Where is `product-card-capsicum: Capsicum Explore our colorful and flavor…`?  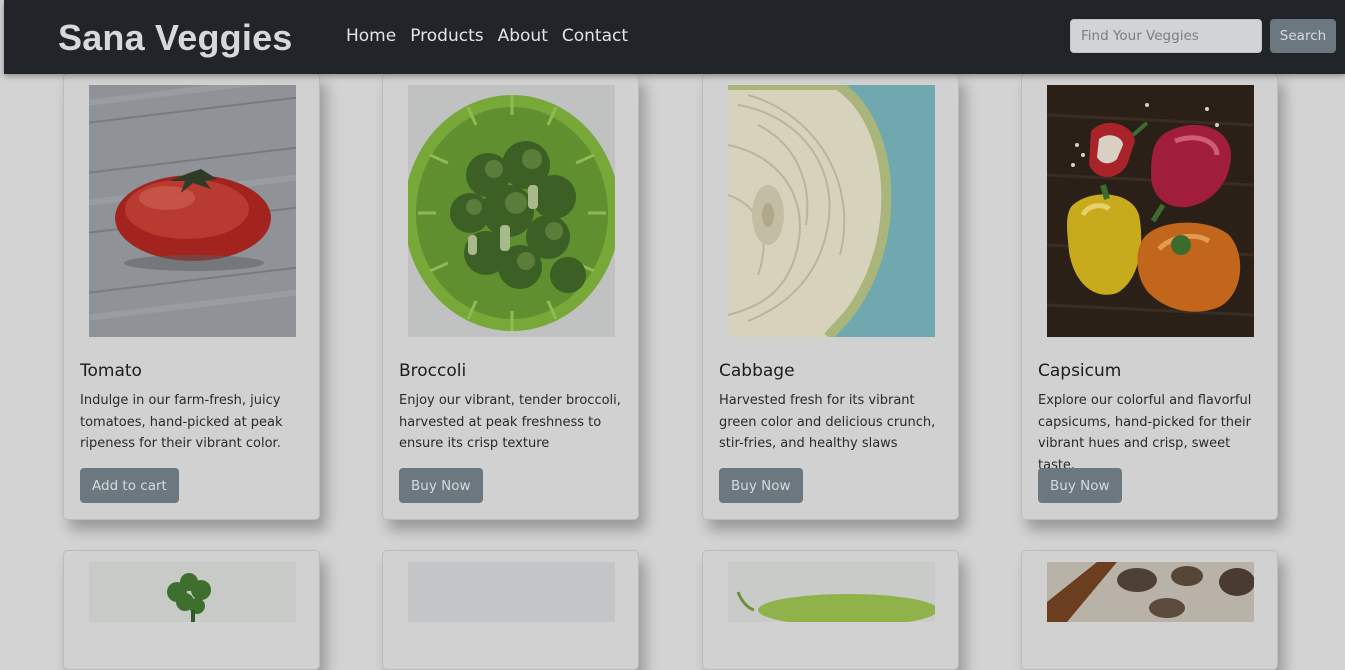
product-card-capsicum: Capsicum Explore our colorful and flavor… is located at coordinates (1149, 296).